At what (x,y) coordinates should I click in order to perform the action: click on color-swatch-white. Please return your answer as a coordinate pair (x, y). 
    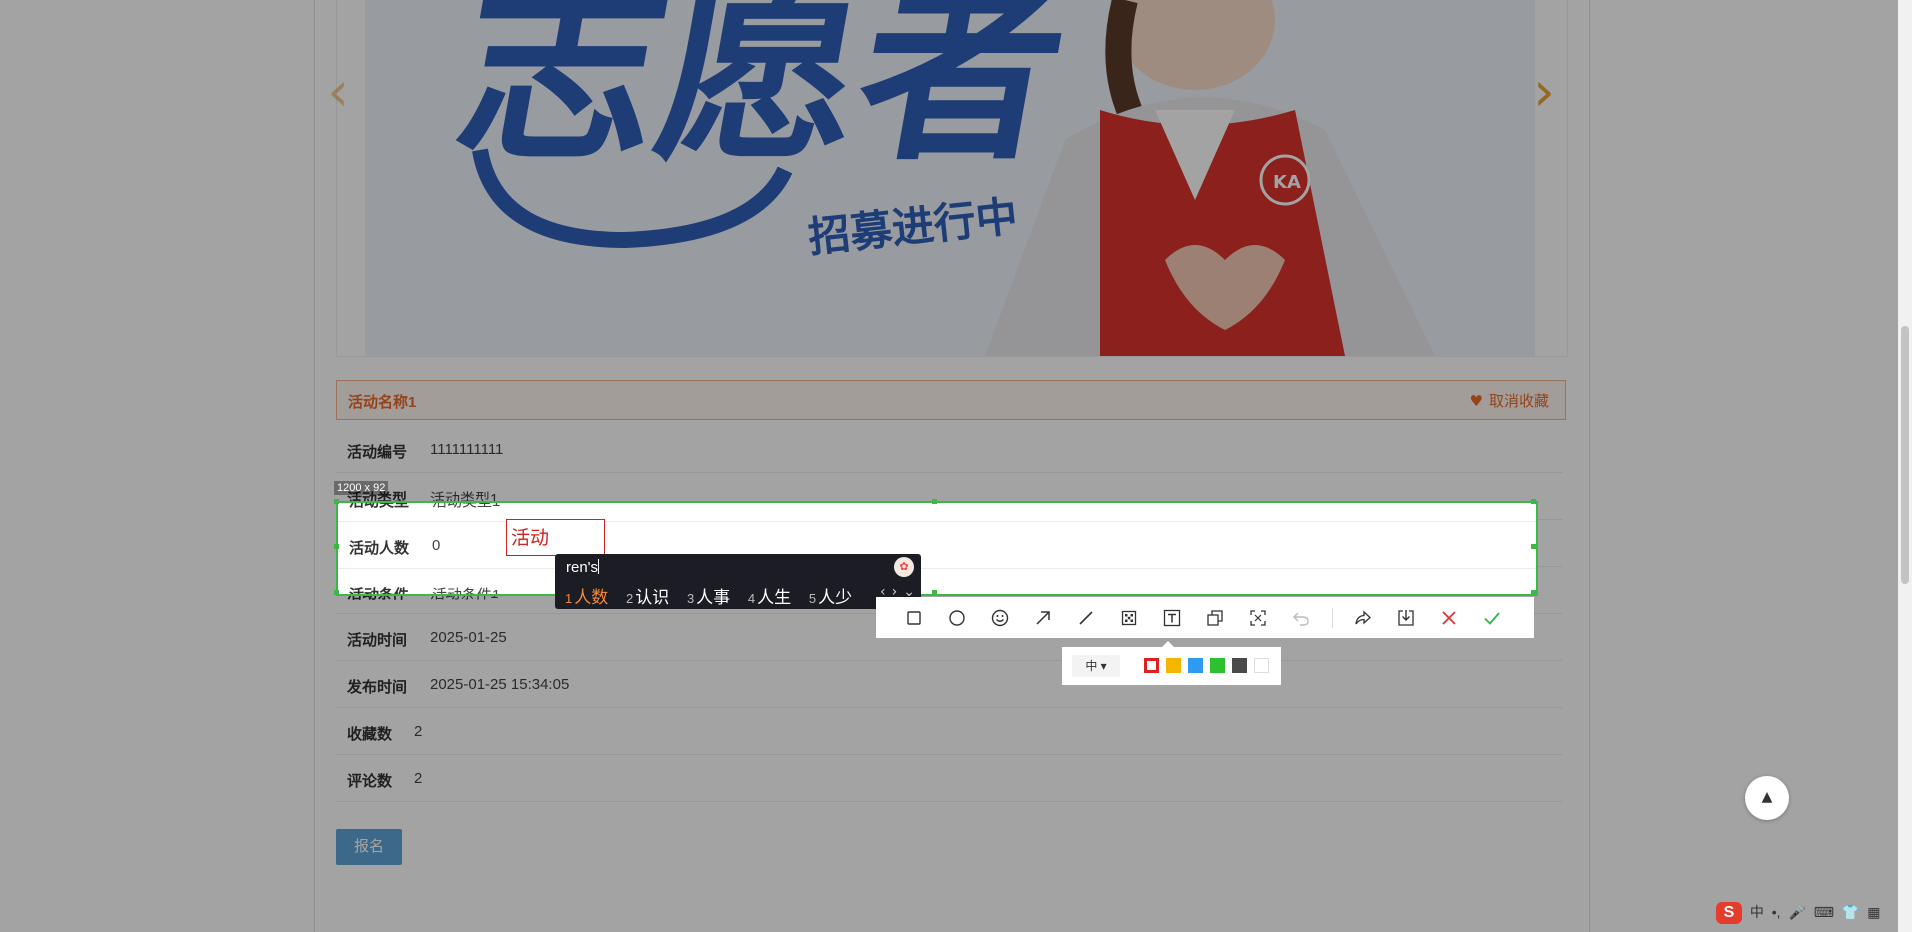
    Looking at the image, I should click on (1261, 665).